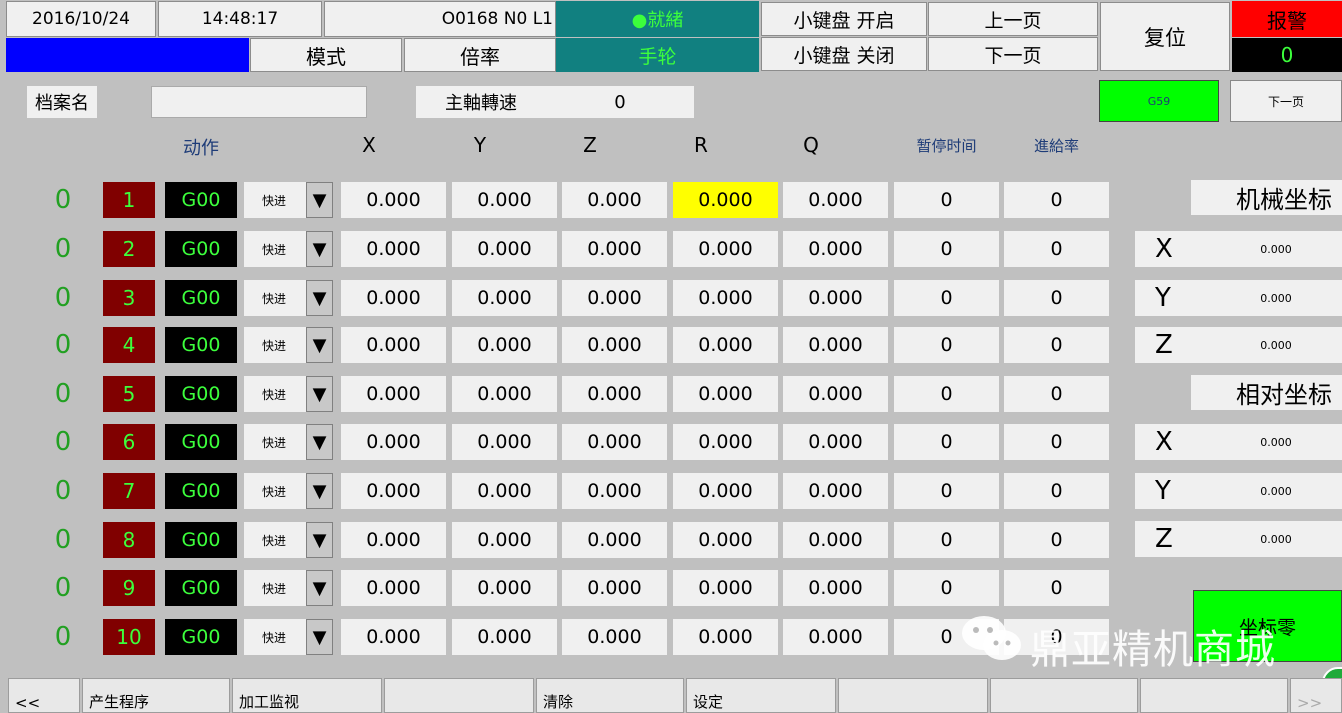 The height and width of the screenshot is (713, 1342). What do you see at coordinates (1013, 54) in the screenshot?
I see `next-page-button: 下一页` at bounding box center [1013, 54].